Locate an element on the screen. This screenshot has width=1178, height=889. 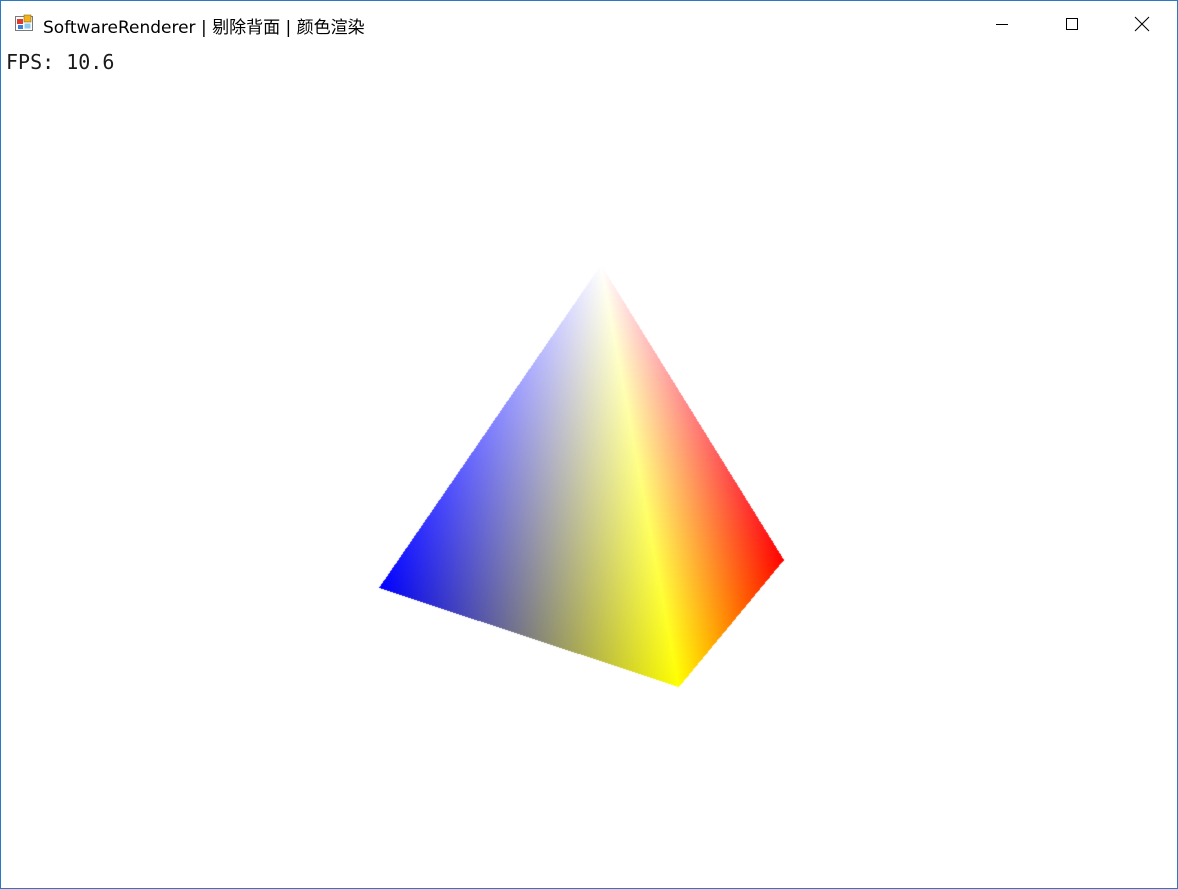
window-title: SoftwareRenderer | 剔除背面 | 颜色渲染 is located at coordinates (204, 28).